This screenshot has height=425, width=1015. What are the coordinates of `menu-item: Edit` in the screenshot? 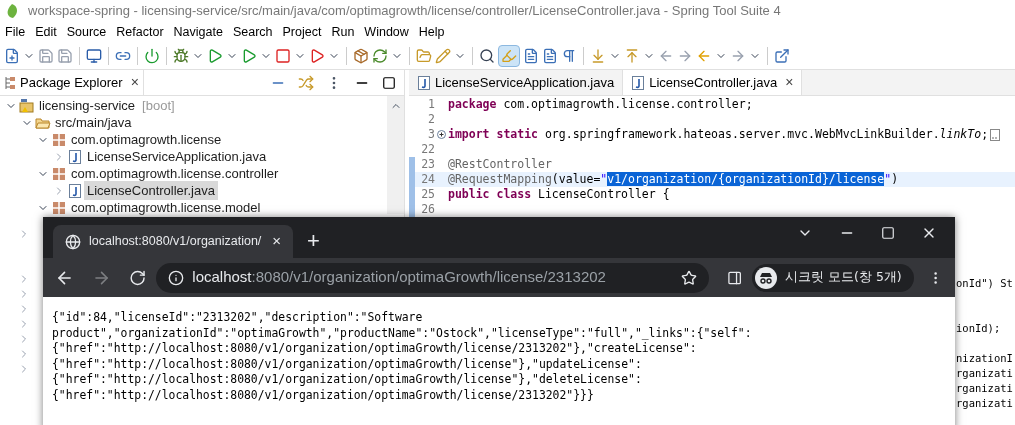 It's located at (46, 32).